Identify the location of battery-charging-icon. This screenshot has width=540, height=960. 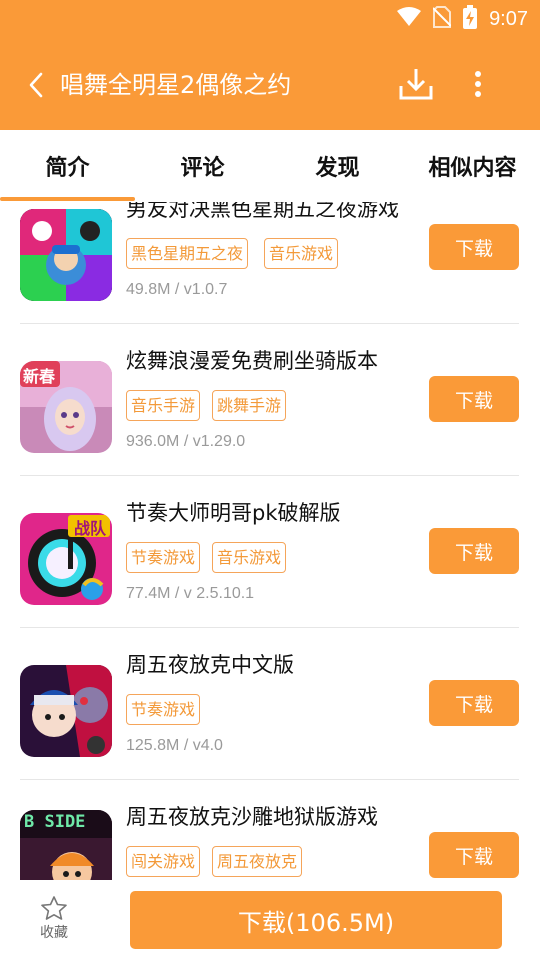
(470, 19).